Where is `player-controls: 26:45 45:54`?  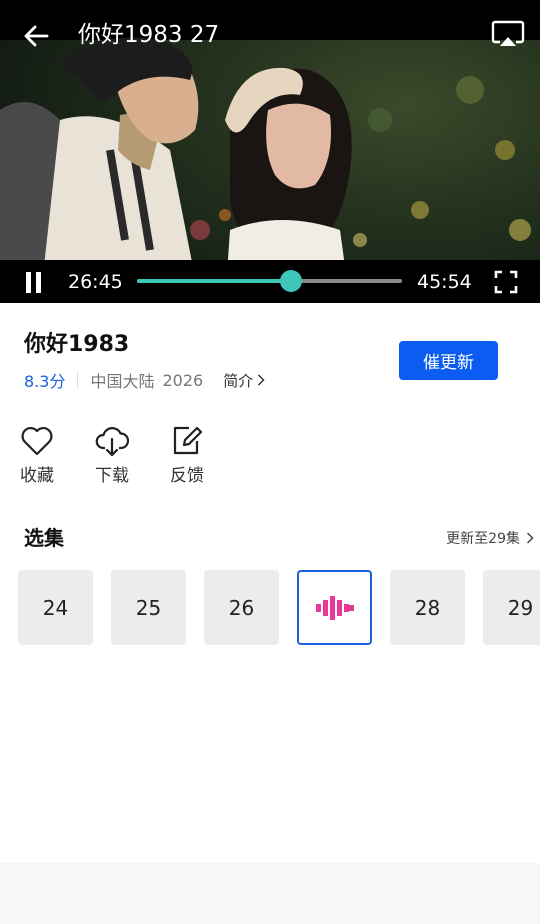 player-controls: 26:45 45:54 is located at coordinates (270, 281).